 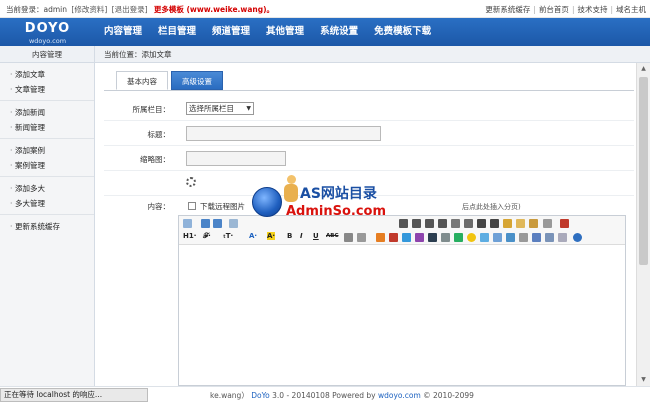 I want to click on sidebar-group-cache: 更新系统缓存, so click(x=47, y=226).